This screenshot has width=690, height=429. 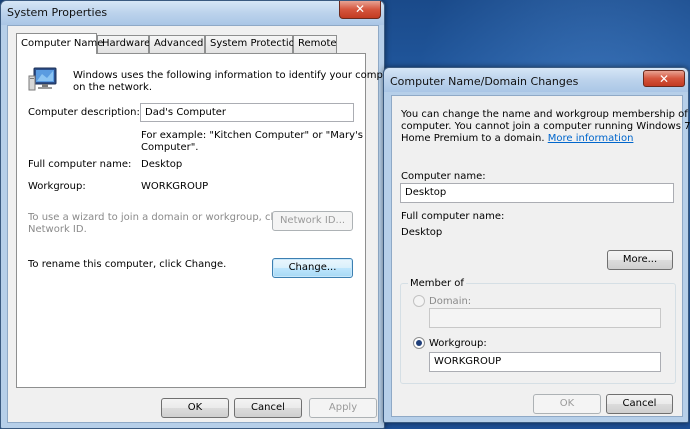 What do you see at coordinates (57, 229) in the screenshot?
I see `wizard-text-line-2: Network ID.` at bounding box center [57, 229].